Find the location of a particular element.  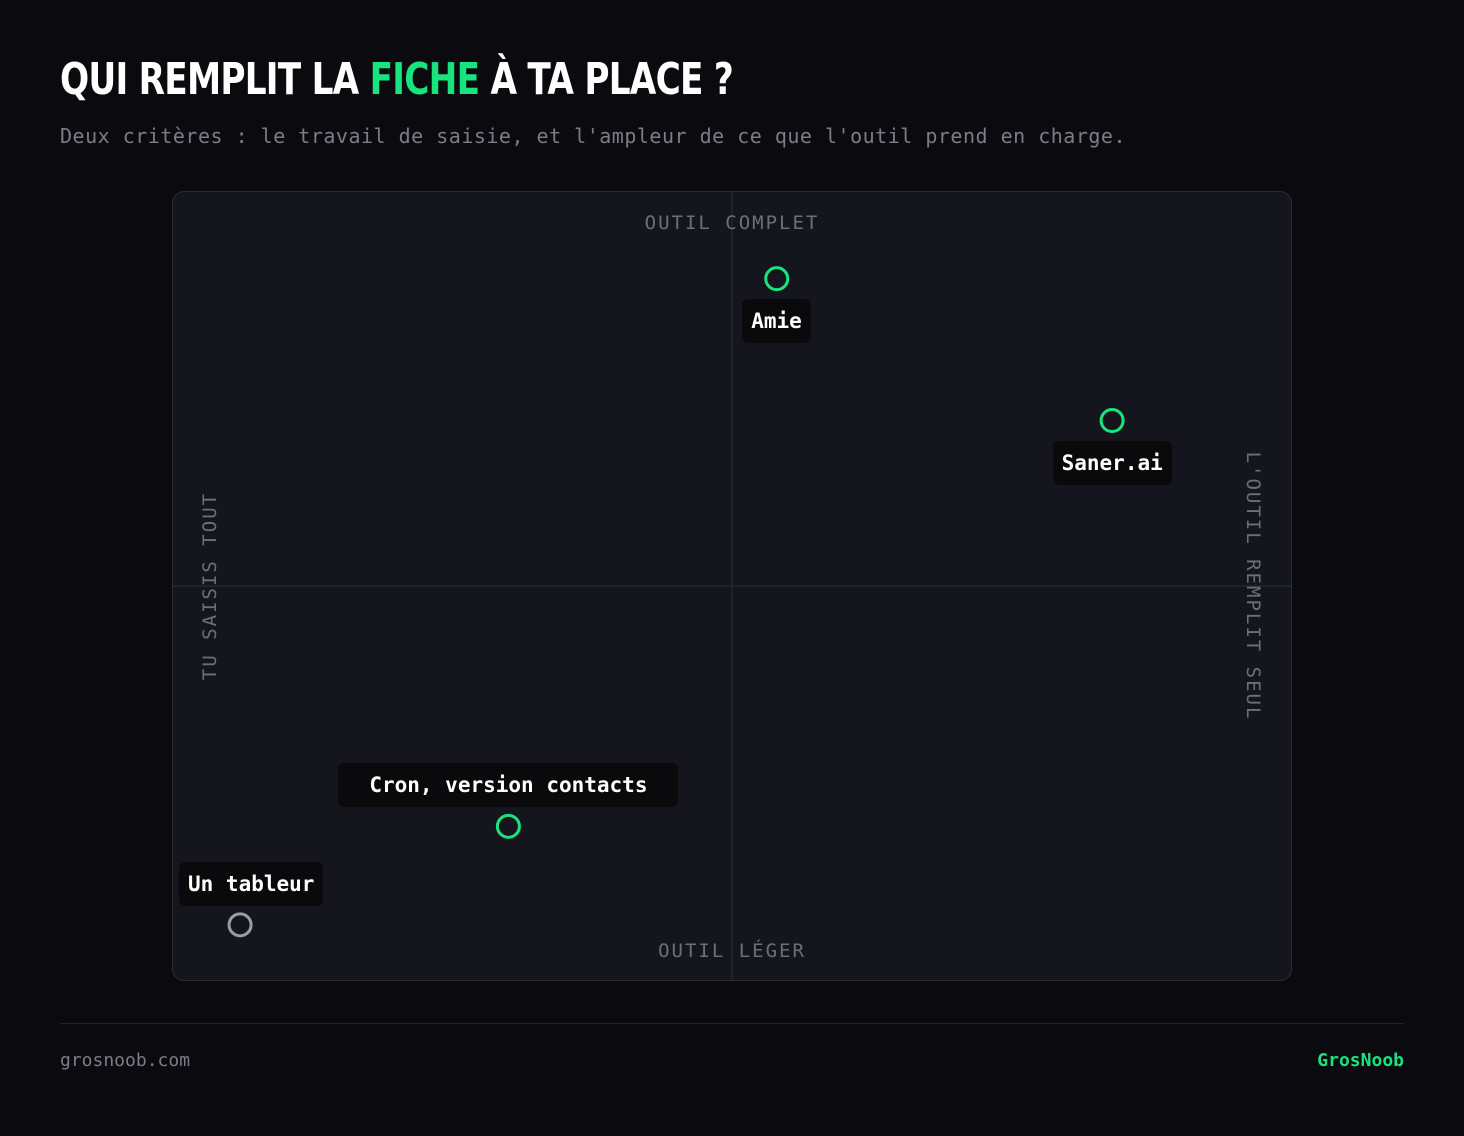

title-accent: fiche is located at coordinates (424, 79).